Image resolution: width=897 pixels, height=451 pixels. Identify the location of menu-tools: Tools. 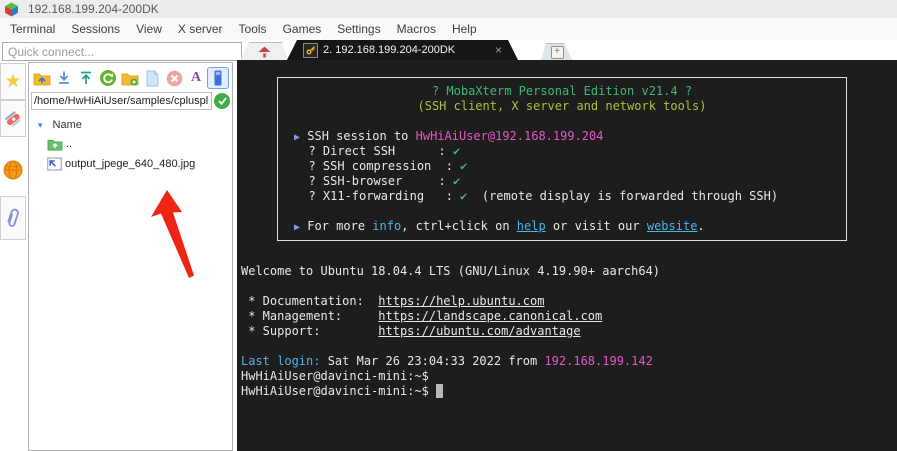
(253, 29).